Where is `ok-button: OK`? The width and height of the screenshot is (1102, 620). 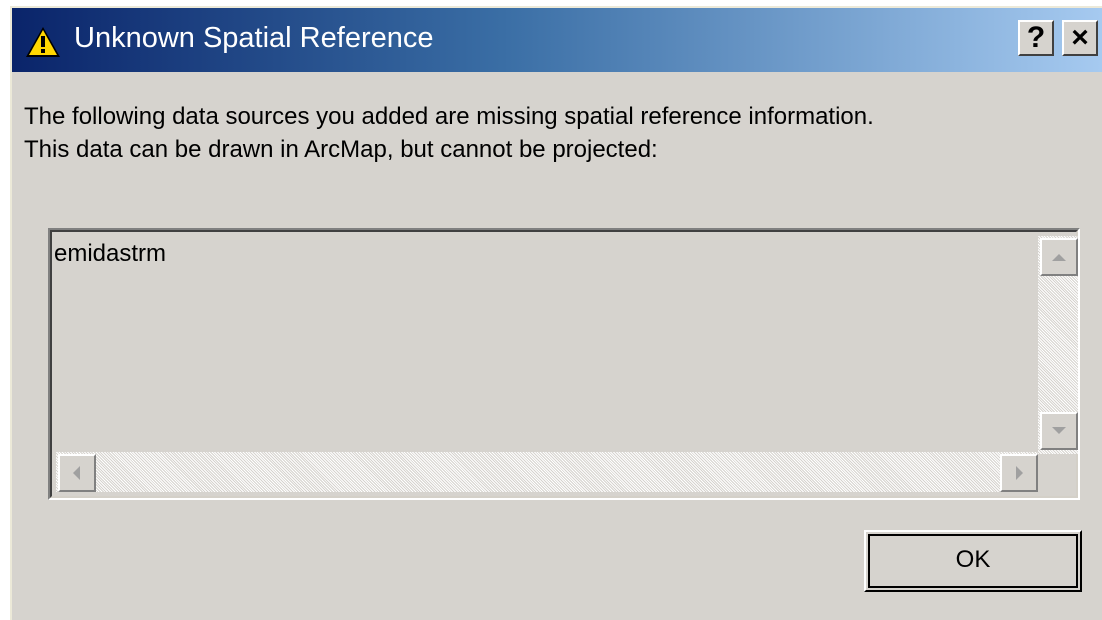
ok-button: OK is located at coordinates (973, 561).